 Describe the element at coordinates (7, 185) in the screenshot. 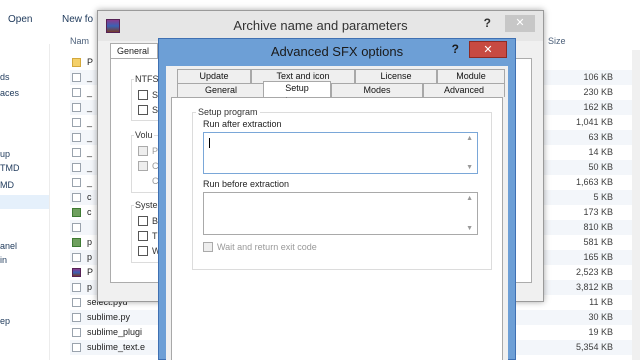

I see `nav-item: MD` at that location.